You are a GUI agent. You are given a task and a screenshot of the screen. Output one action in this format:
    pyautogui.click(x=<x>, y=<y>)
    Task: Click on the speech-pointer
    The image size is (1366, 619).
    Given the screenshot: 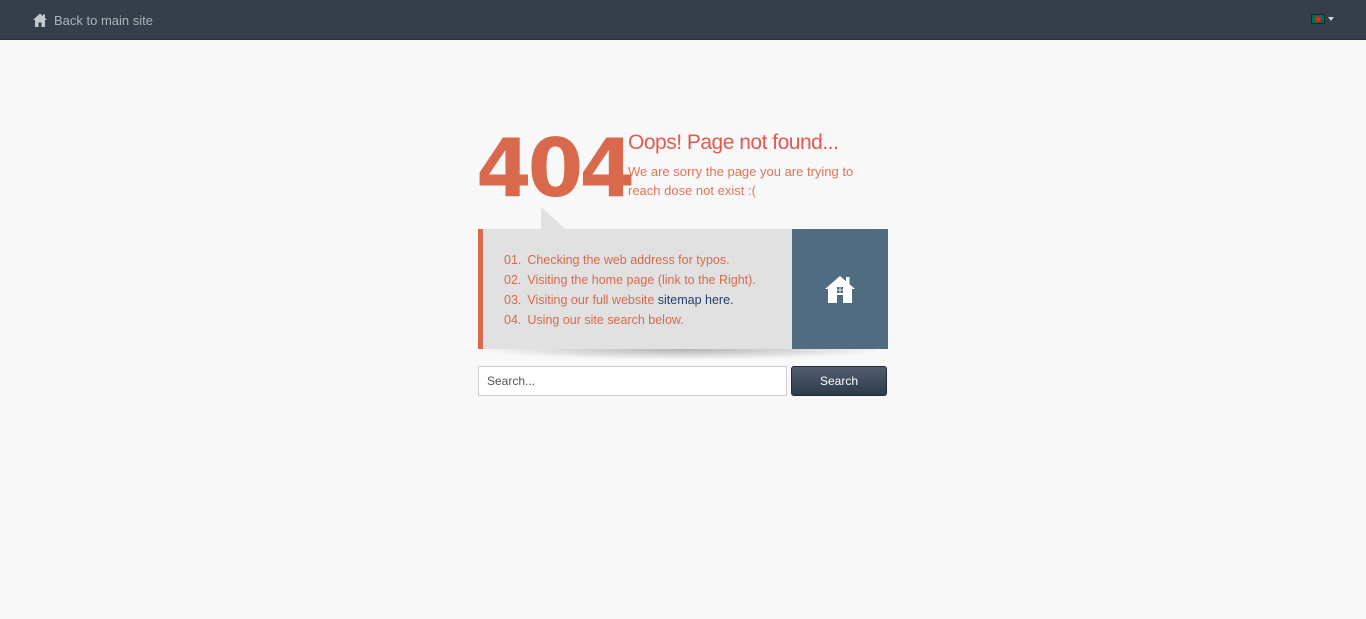 What is the action you would take?
    pyautogui.click(x=553, y=218)
    